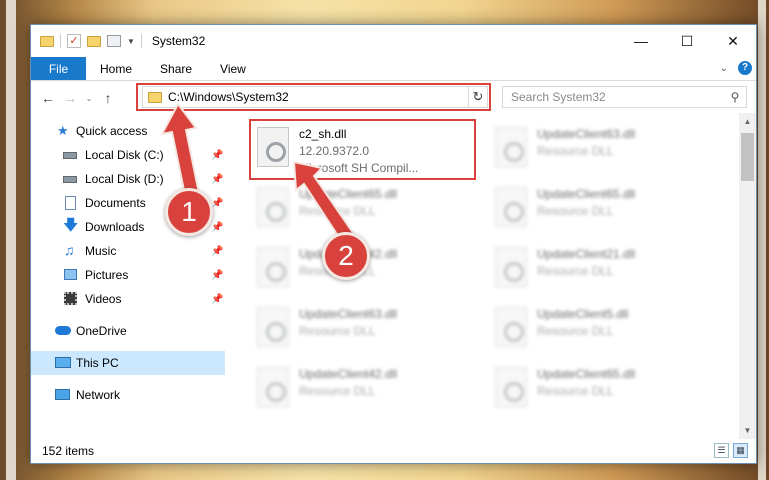 The width and height of the screenshot is (769, 480). What do you see at coordinates (393, 69) in the screenshot?
I see `ribbon-tabs: File Home Share View ⌄ ?` at bounding box center [393, 69].